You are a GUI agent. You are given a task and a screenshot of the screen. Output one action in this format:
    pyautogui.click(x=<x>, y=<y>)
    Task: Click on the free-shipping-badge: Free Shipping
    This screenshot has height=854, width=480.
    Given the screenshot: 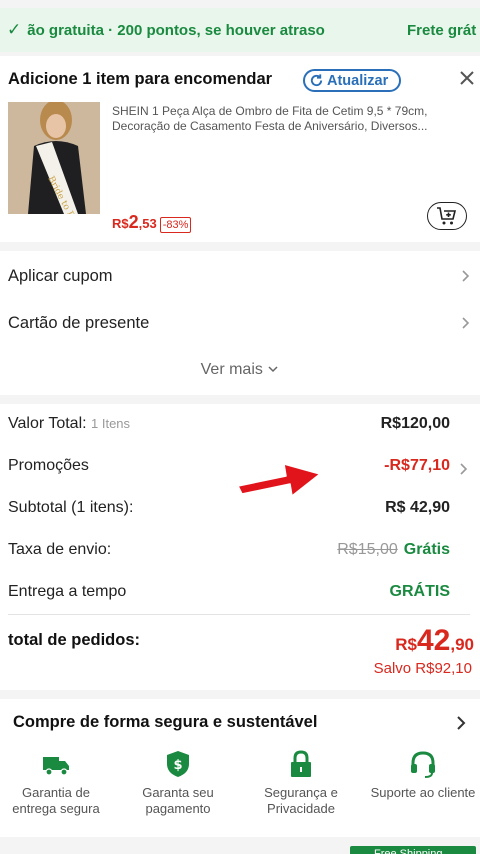 What is the action you would take?
    pyautogui.click(x=413, y=850)
    